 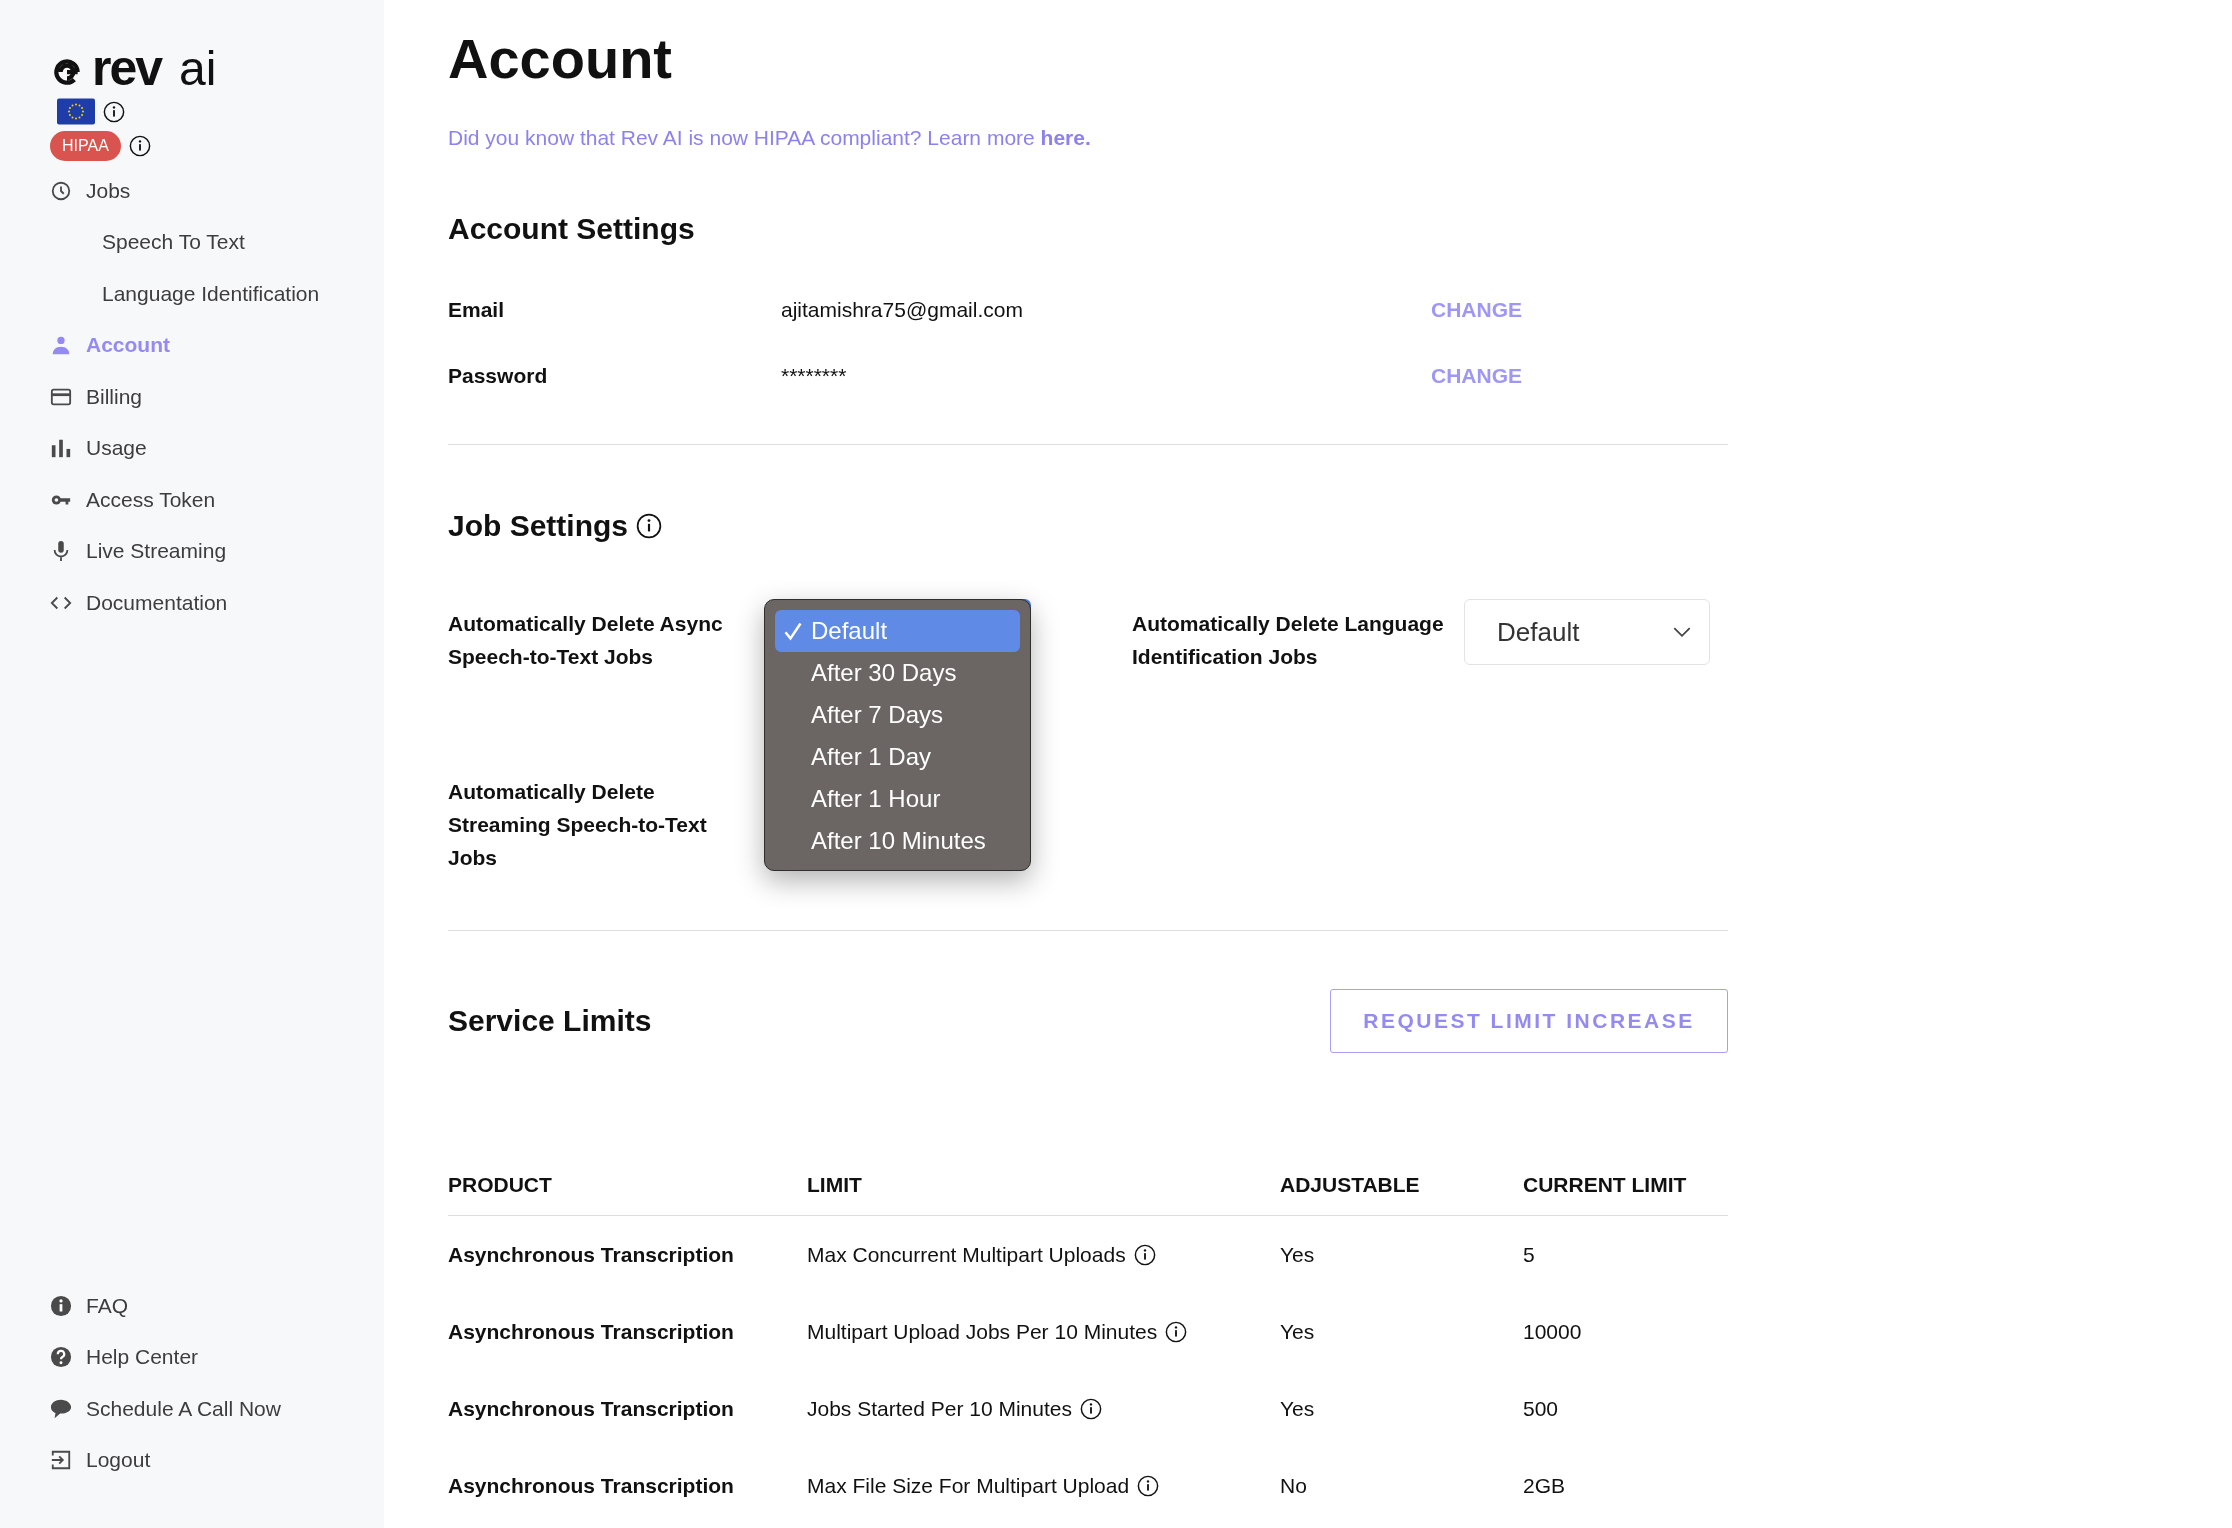 I want to click on table-cell-text: 2GB, so click(x=1545, y=1485).